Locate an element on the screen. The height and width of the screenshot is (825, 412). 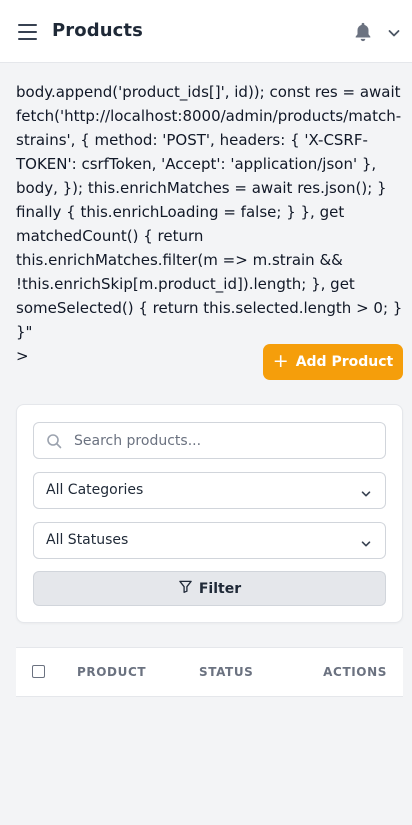
status-select-value: All Statuses is located at coordinates (87, 540).